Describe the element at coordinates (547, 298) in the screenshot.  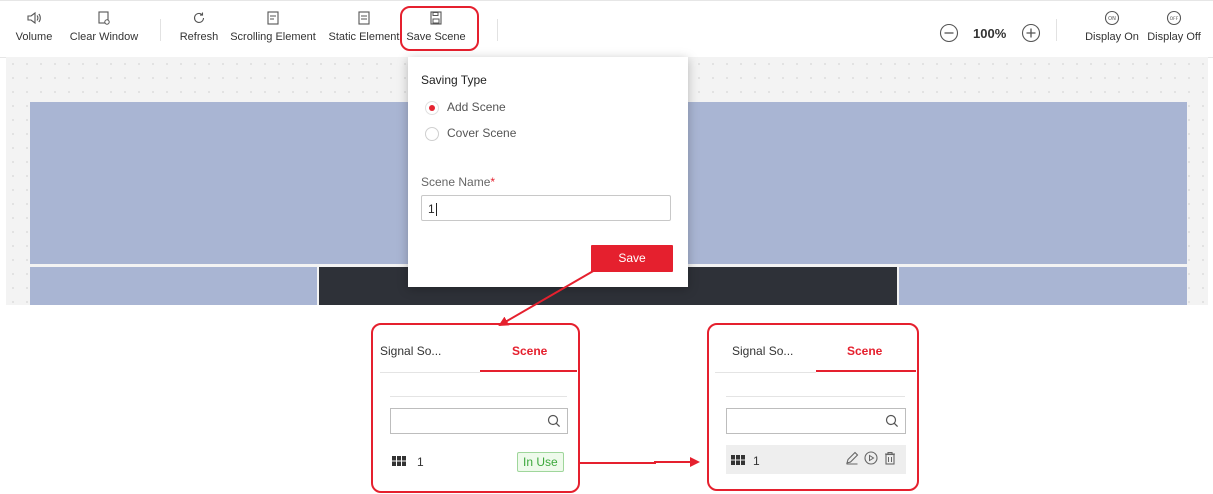
I see `arrow-save-to-panel` at that location.